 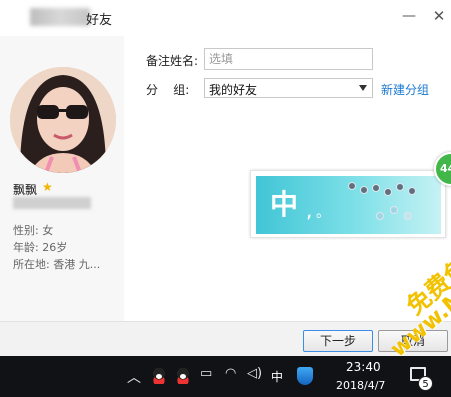 What do you see at coordinates (168, 90) in the screenshot?
I see `group-label: 分 组:` at bounding box center [168, 90].